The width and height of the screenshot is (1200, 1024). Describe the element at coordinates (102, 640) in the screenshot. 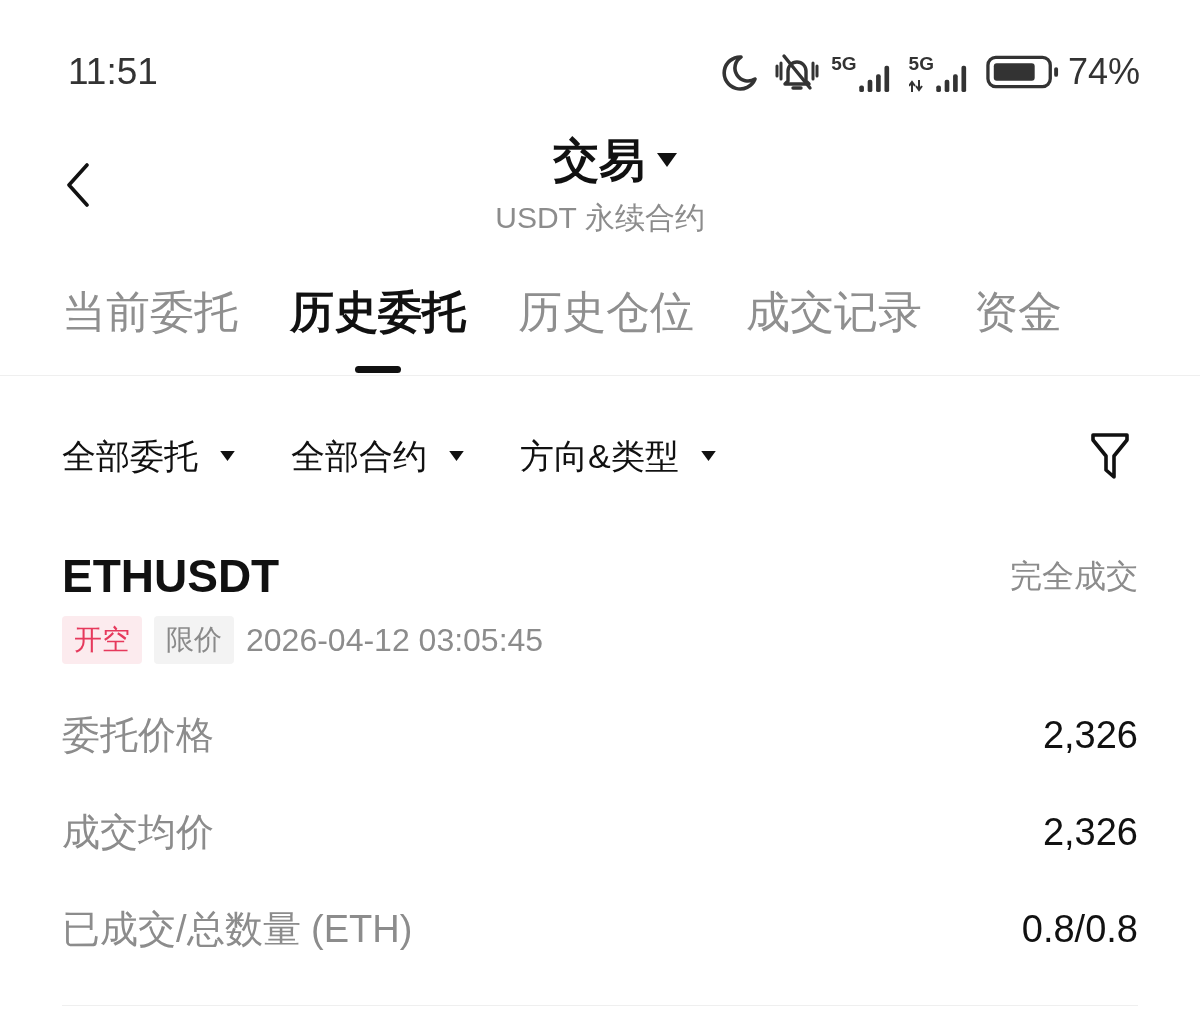

I see `order-tag: 开空` at that location.